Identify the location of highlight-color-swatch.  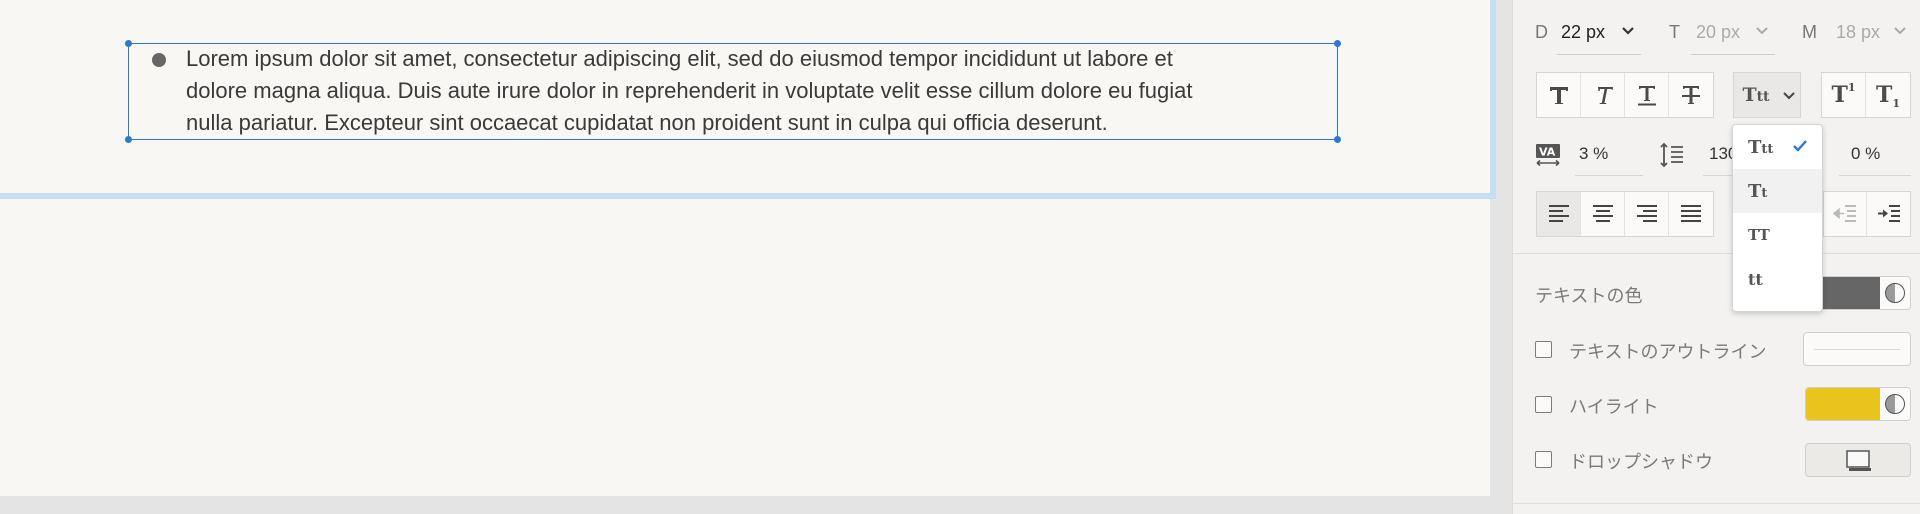
(1858, 404).